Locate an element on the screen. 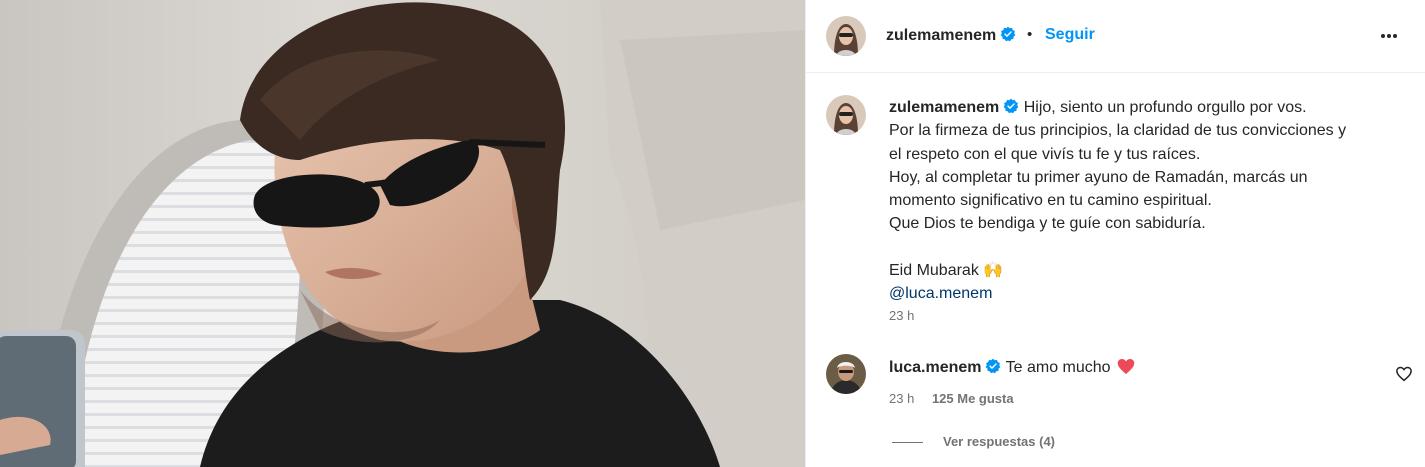  comment-meta: 23 h 125 Me gusta is located at coordinates (951, 398).